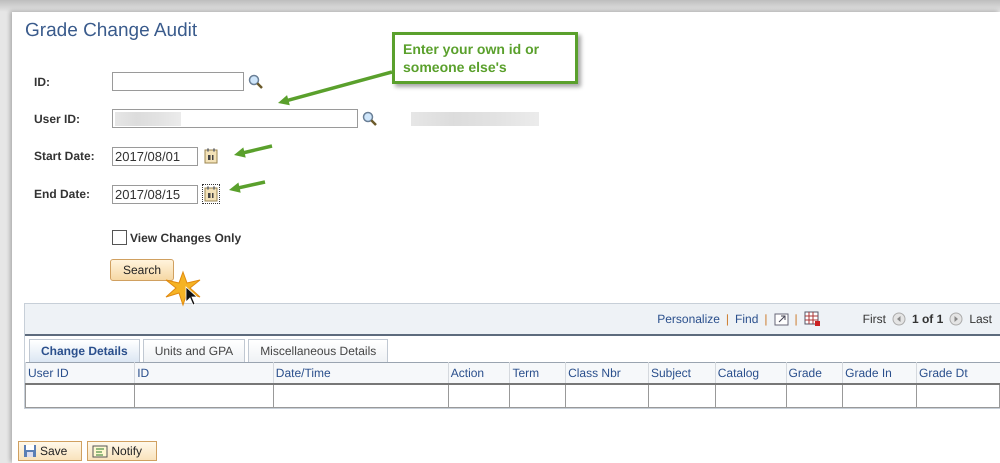 The height and width of the screenshot is (463, 1000). What do you see at coordinates (980, 319) in the screenshot?
I see `last-label: Last` at bounding box center [980, 319].